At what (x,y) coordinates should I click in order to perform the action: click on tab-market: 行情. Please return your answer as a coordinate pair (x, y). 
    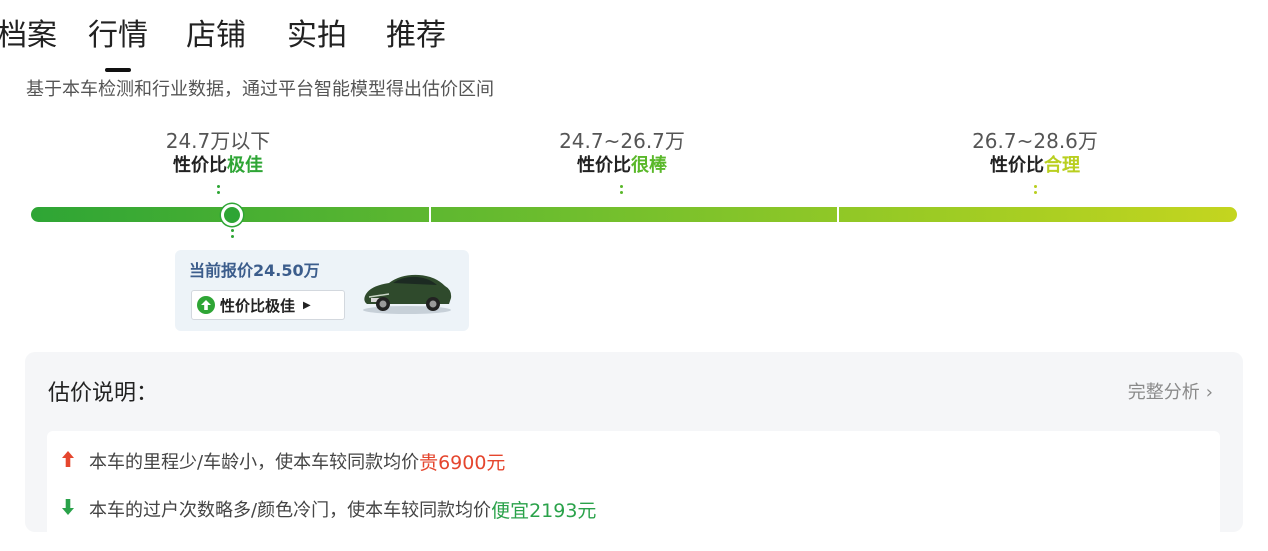
    Looking at the image, I should click on (118, 36).